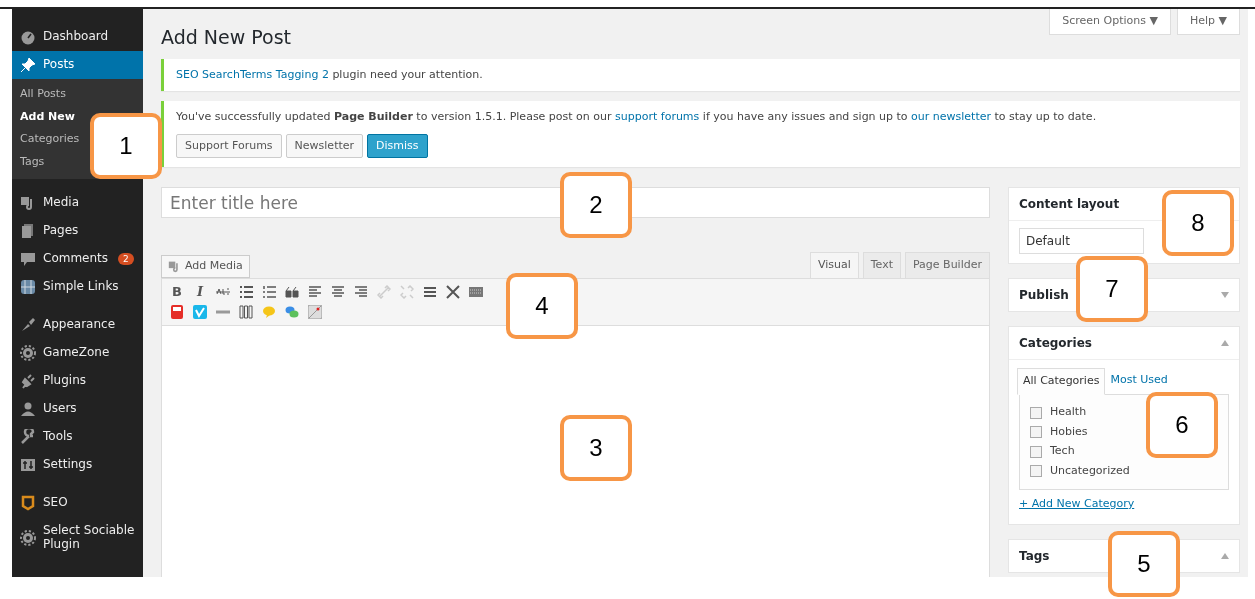 The height and width of the screenshot is (599, 1255). I want to click on chat-bubbles-icon, so click(292, 311).